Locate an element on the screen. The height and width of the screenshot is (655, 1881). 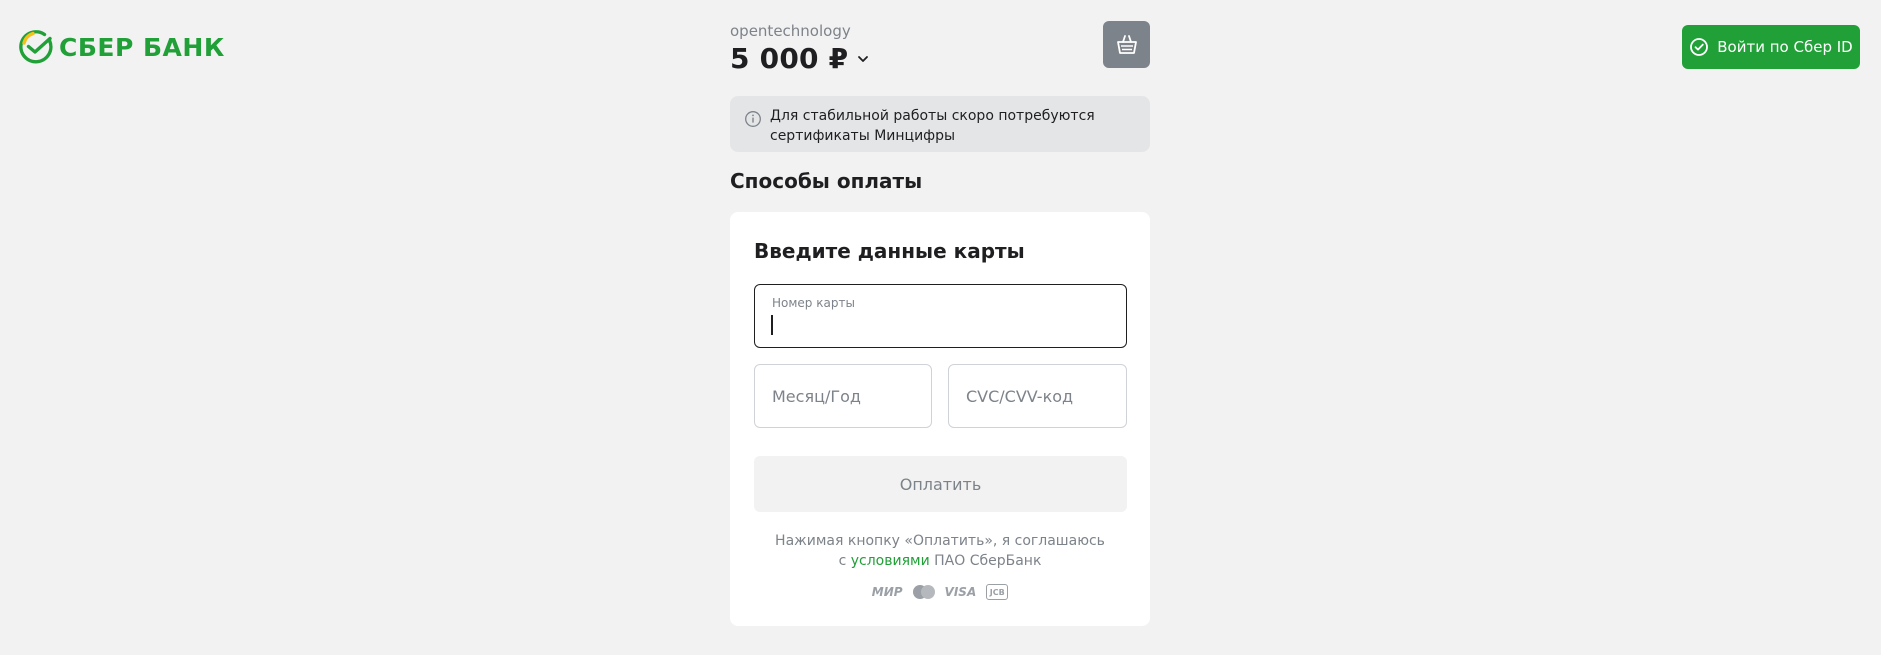
sber-logo: СБЕР БАНК is located at coordinates (122, 47).